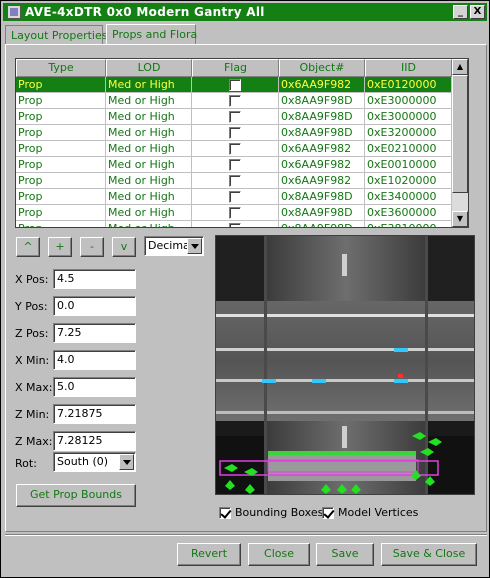  Describe the element at coordinates (60, 247) in the screenshot. I see `add-prop-button: +` at that location.